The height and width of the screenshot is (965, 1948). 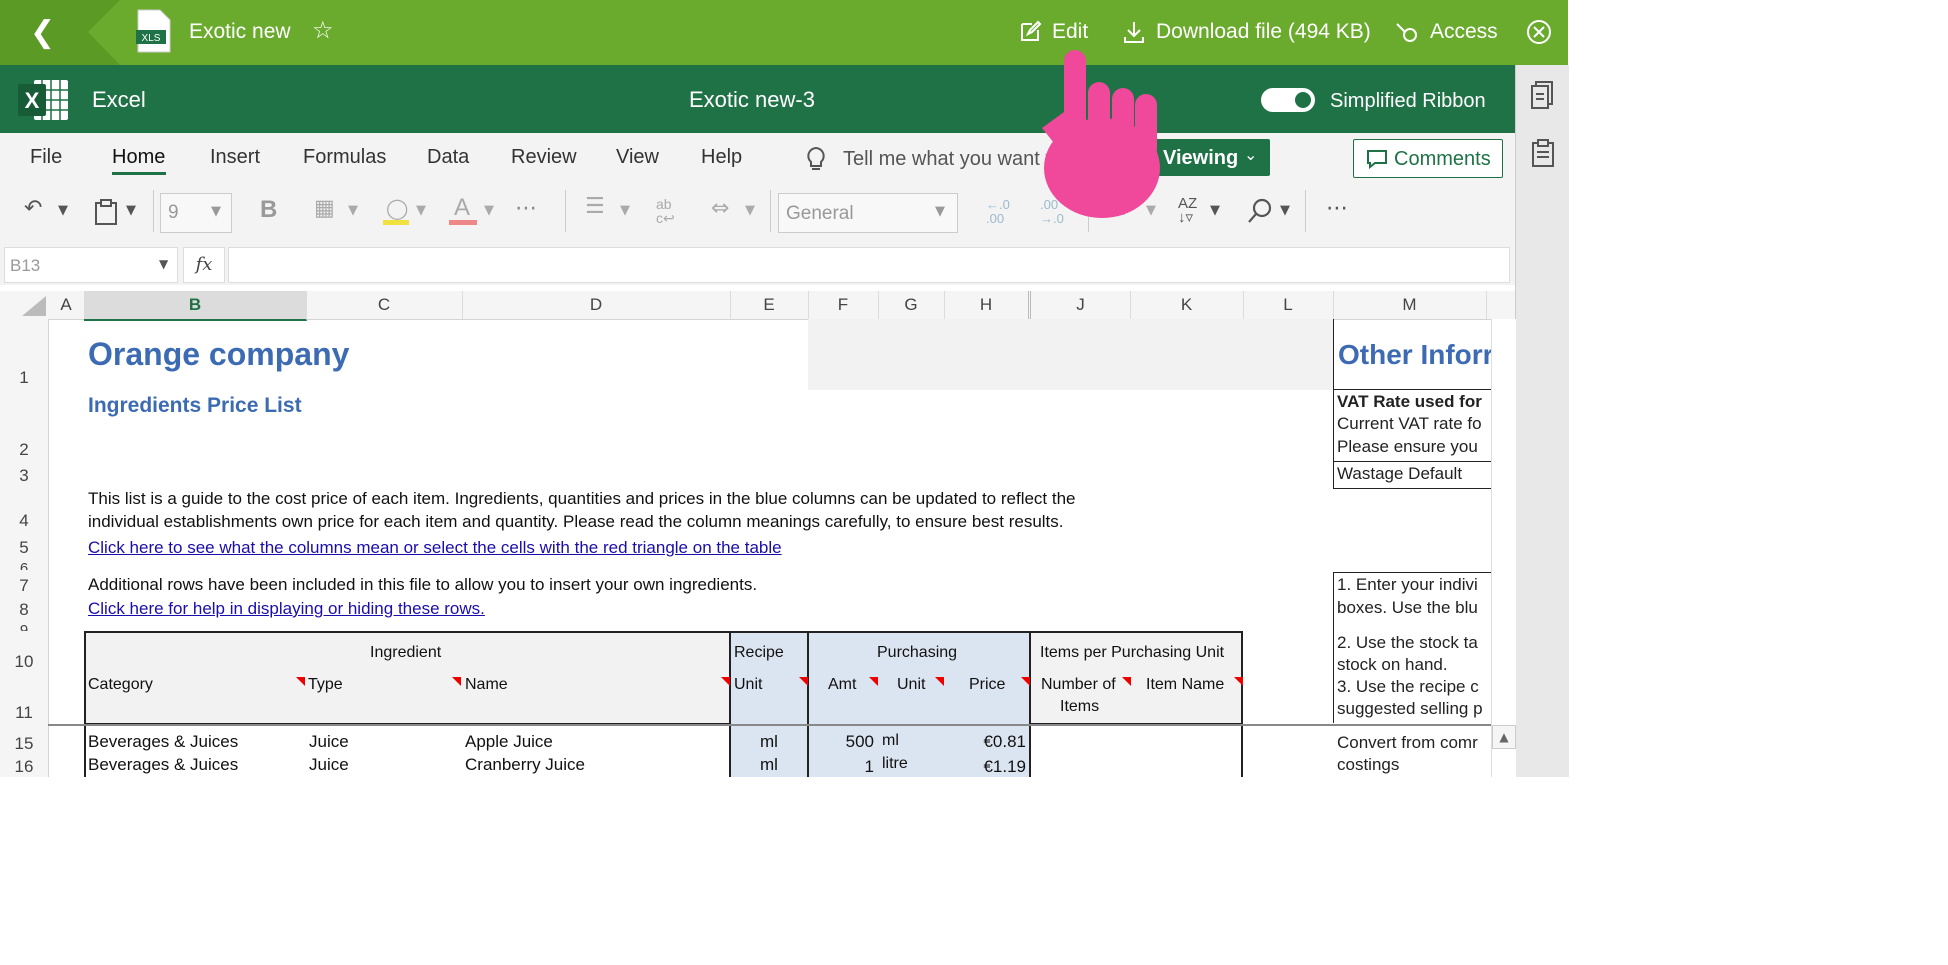 What do you see at coordinates (1187, 305) in the screenshot?
I see `col-header-k: K` at bounding box center [1187, 305].